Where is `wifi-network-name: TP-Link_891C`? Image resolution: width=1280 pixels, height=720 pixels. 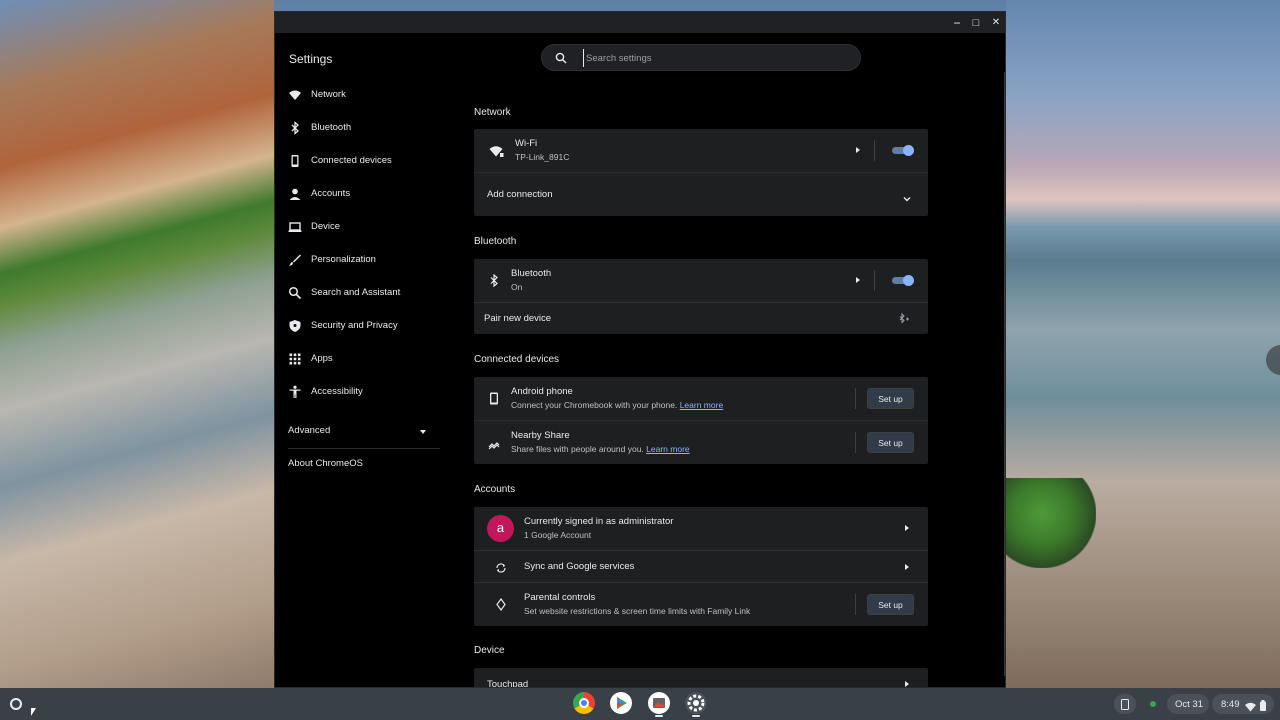 wifi-network-name: TP-Link_891C is located at coordinates (542, 157).